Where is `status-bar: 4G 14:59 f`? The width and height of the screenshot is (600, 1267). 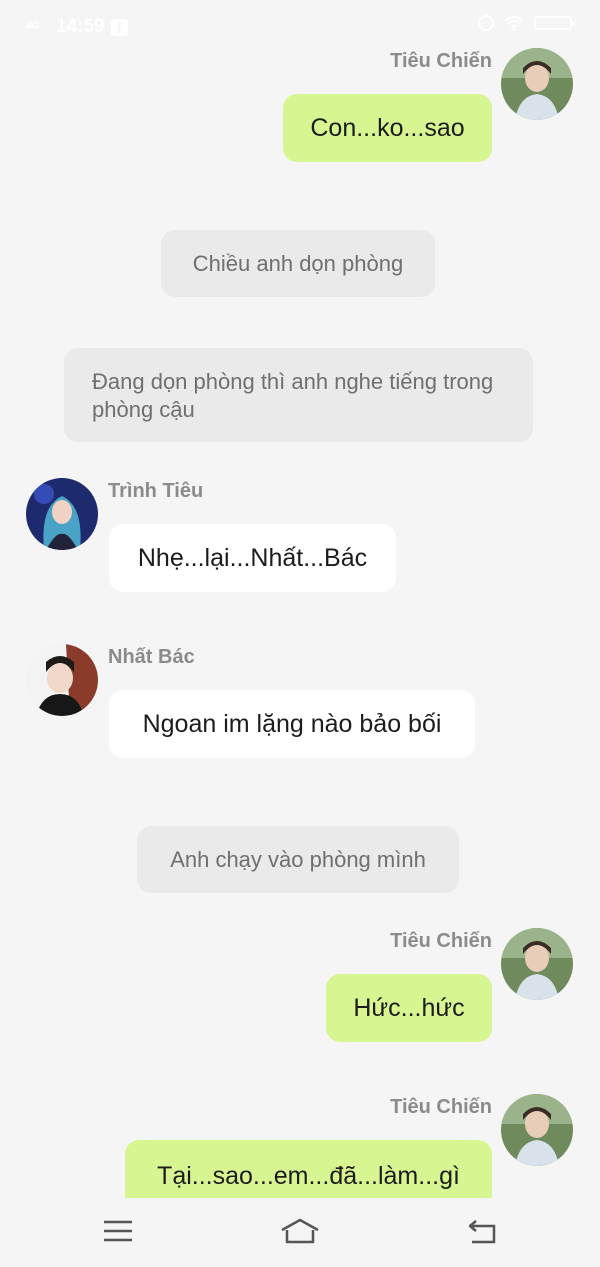 status-bar: 4G 14:59 f is located at coordinates (300, 25).